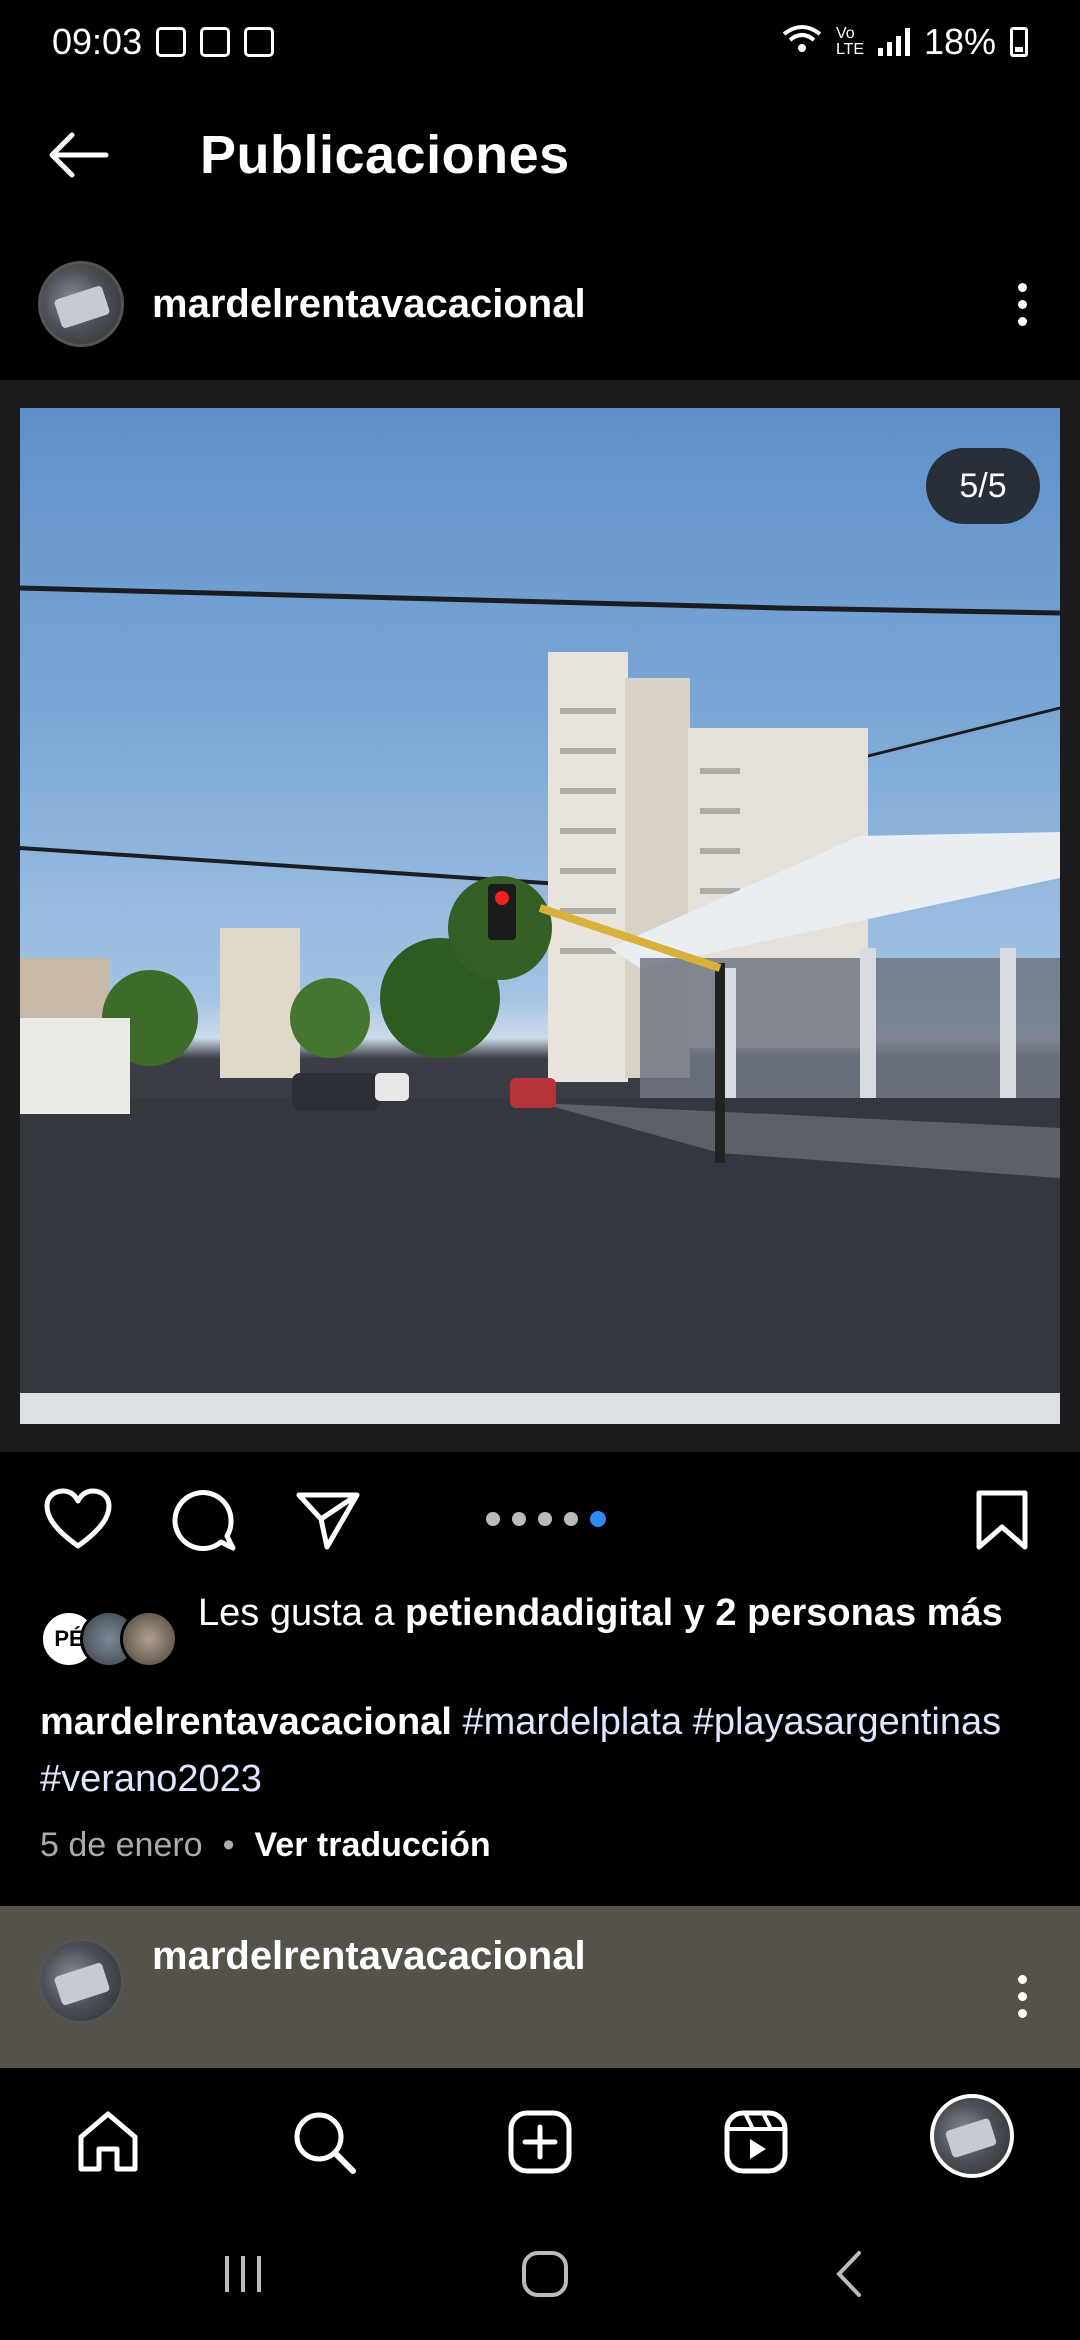  I want to click on battery-percent: 18%, so click(959, 41).